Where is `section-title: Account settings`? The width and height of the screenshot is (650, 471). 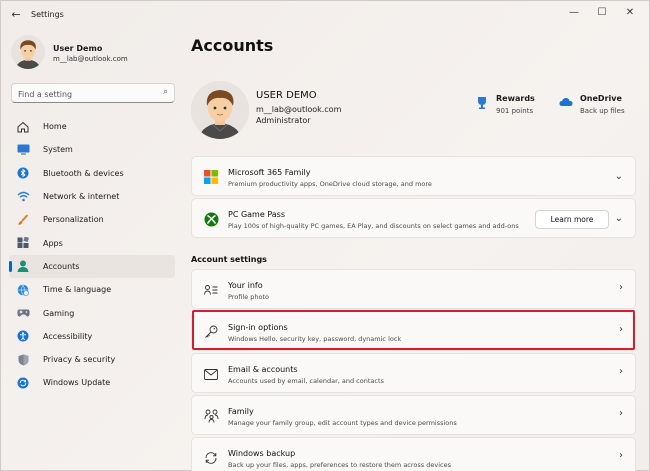 section-title: Account settings is located at coordinates (229, 259).